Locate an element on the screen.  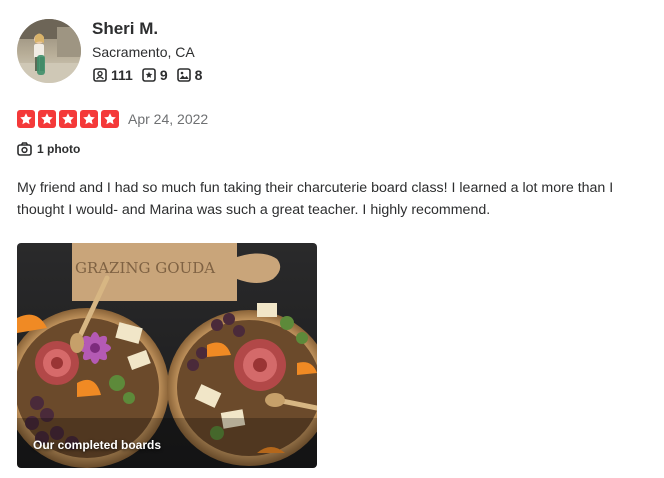
camera-icon is located at coordinates (24, 149).